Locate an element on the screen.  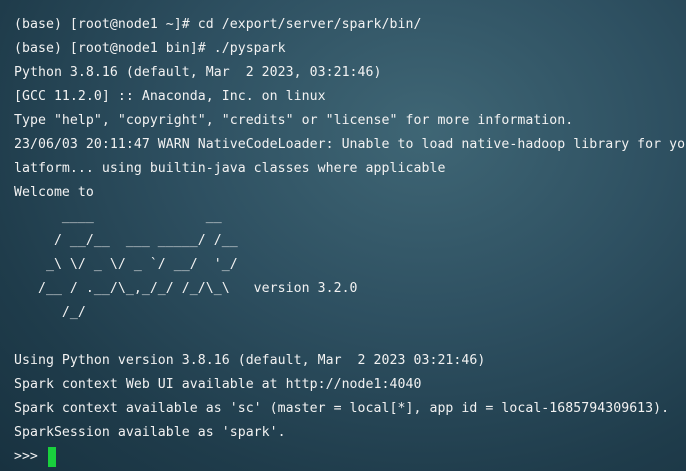
terminal-line-welcome: Welcome to is located at coordinates (54, 192).